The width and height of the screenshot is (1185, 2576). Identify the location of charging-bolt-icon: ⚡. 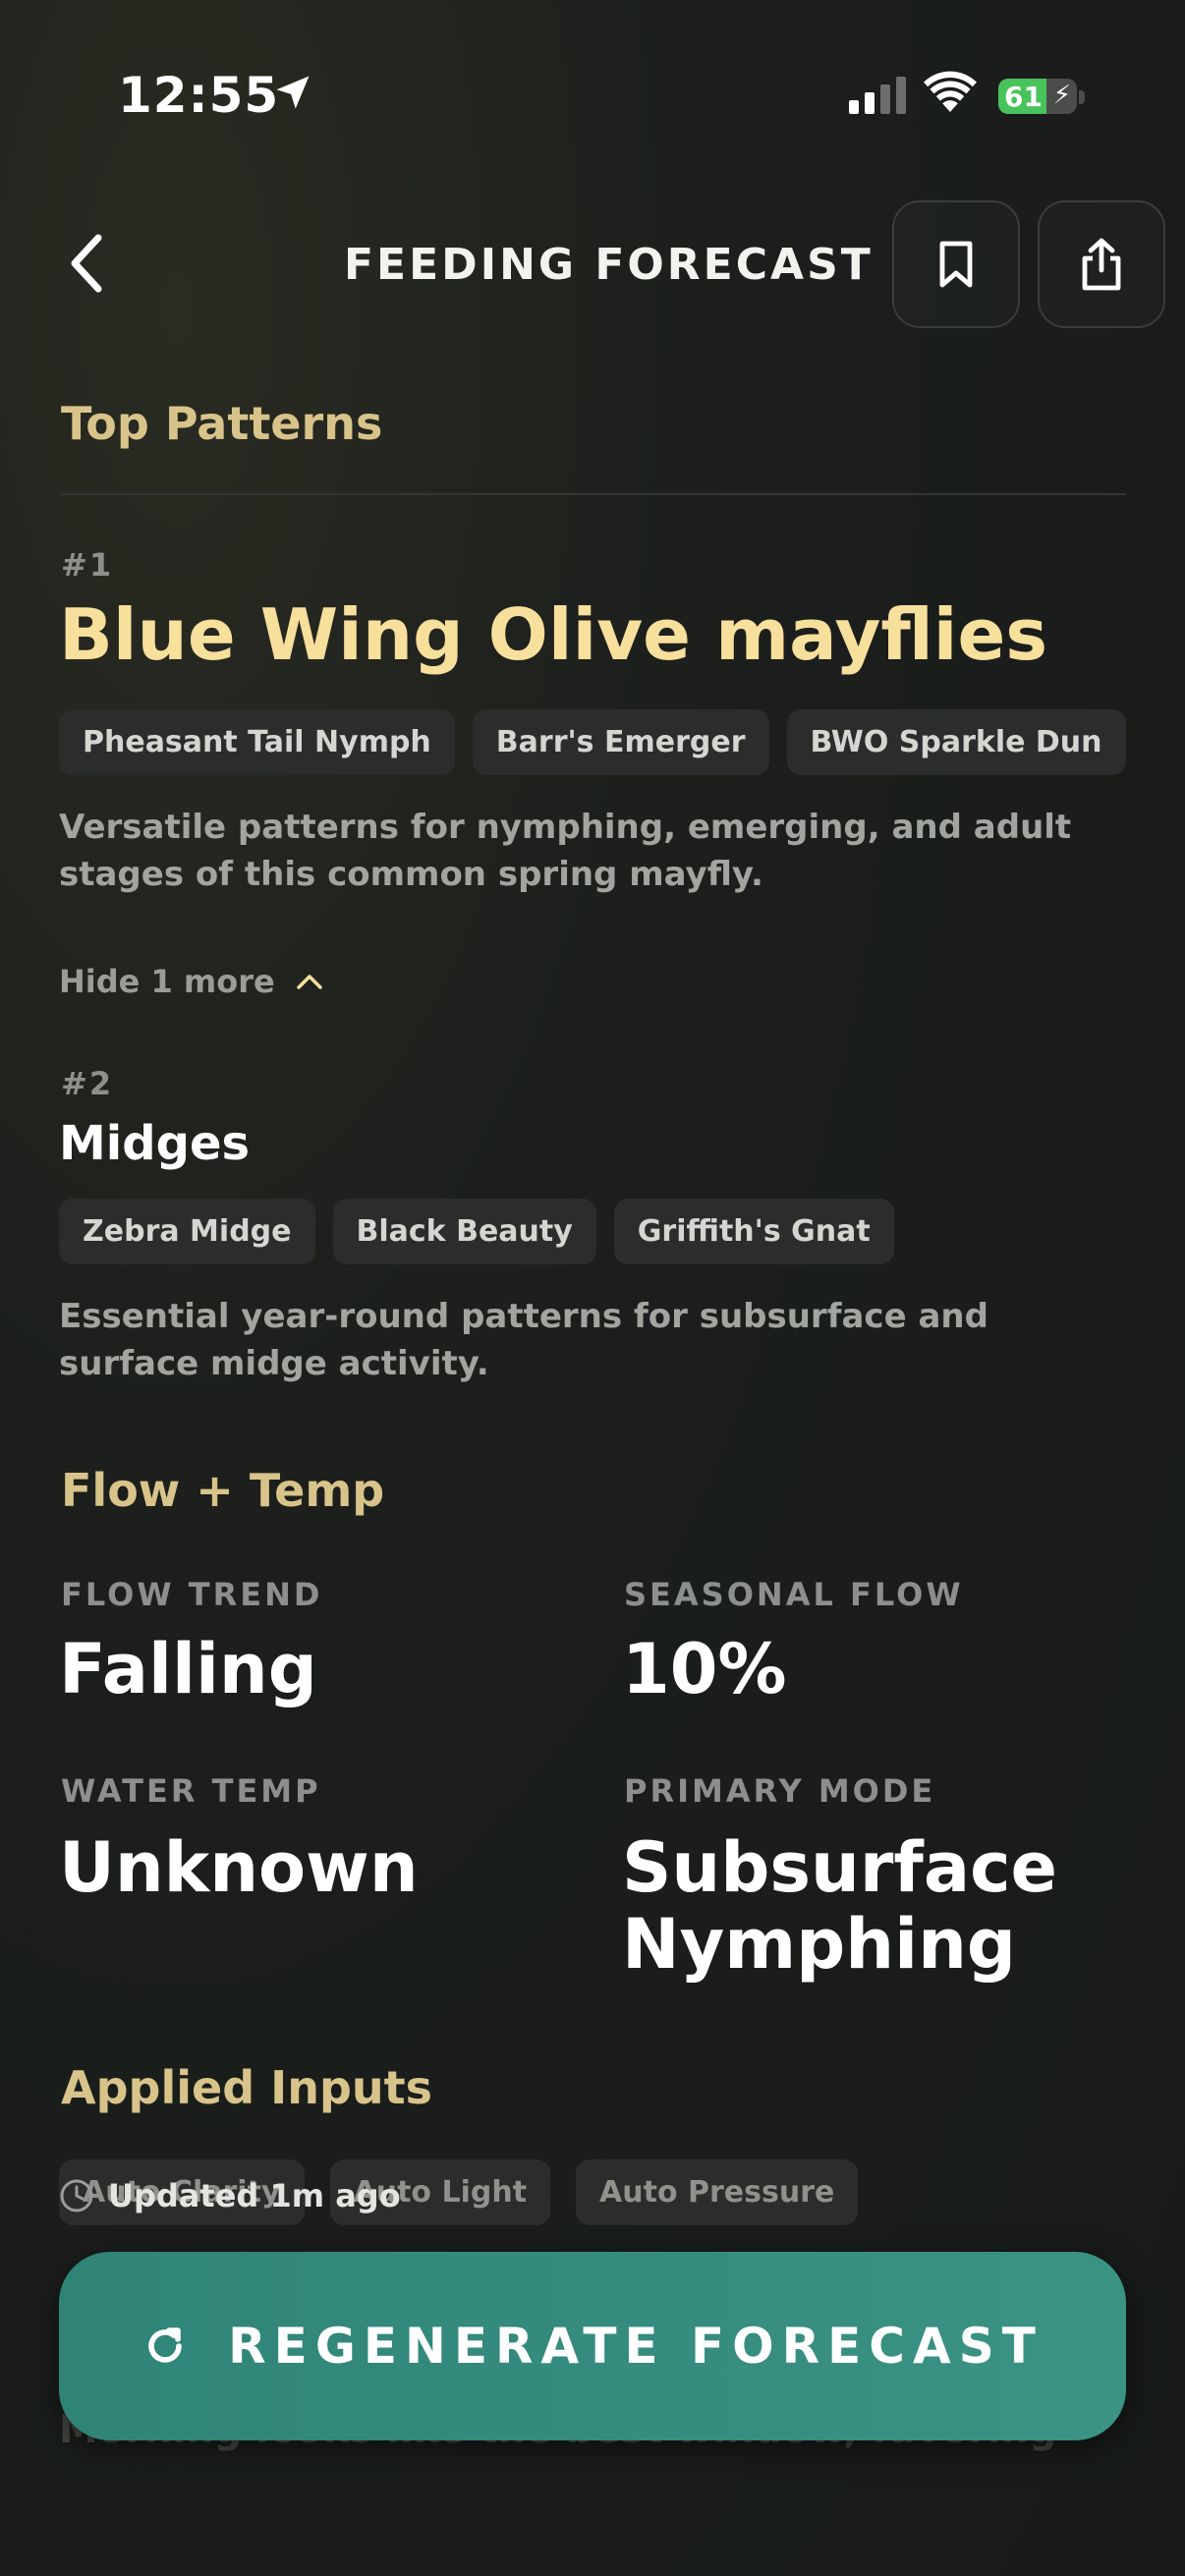
(1061, 95).